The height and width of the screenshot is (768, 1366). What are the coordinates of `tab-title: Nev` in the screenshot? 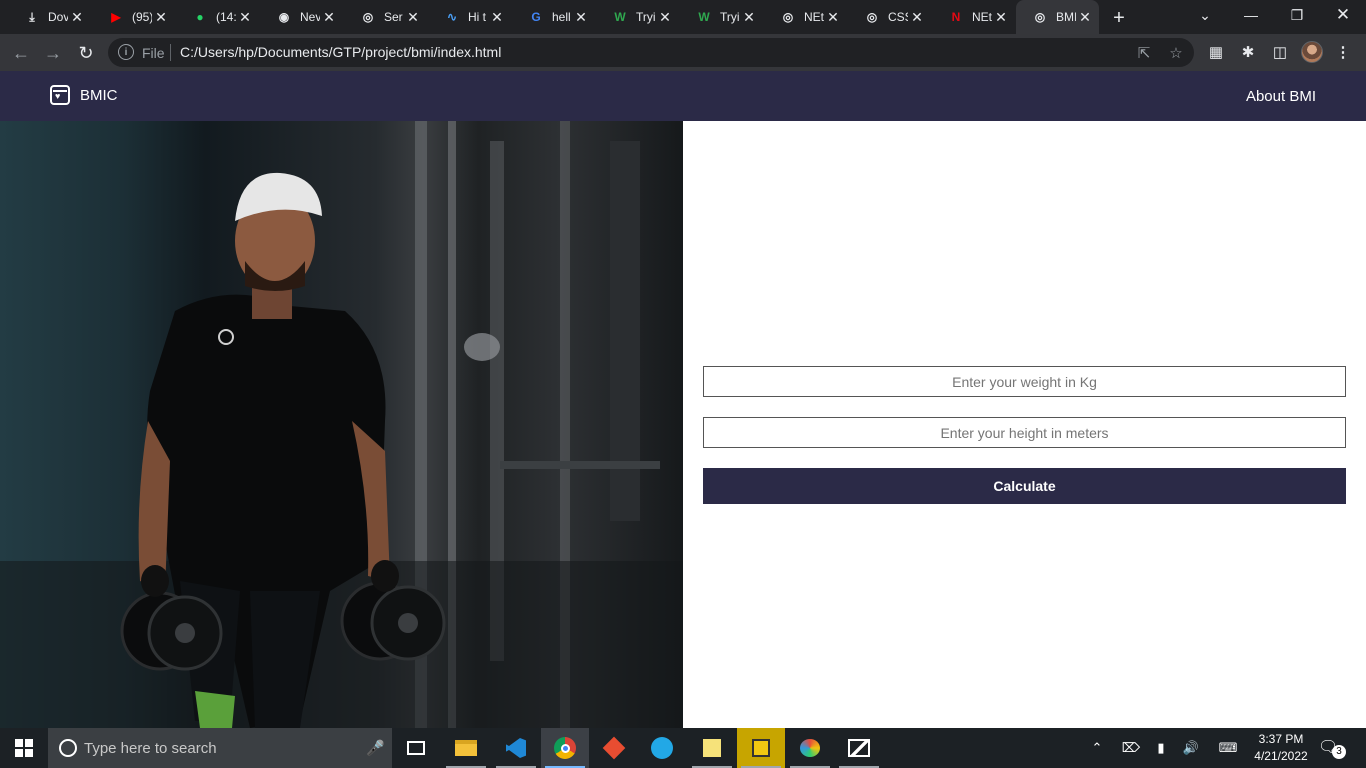 It's located at (310, 17).